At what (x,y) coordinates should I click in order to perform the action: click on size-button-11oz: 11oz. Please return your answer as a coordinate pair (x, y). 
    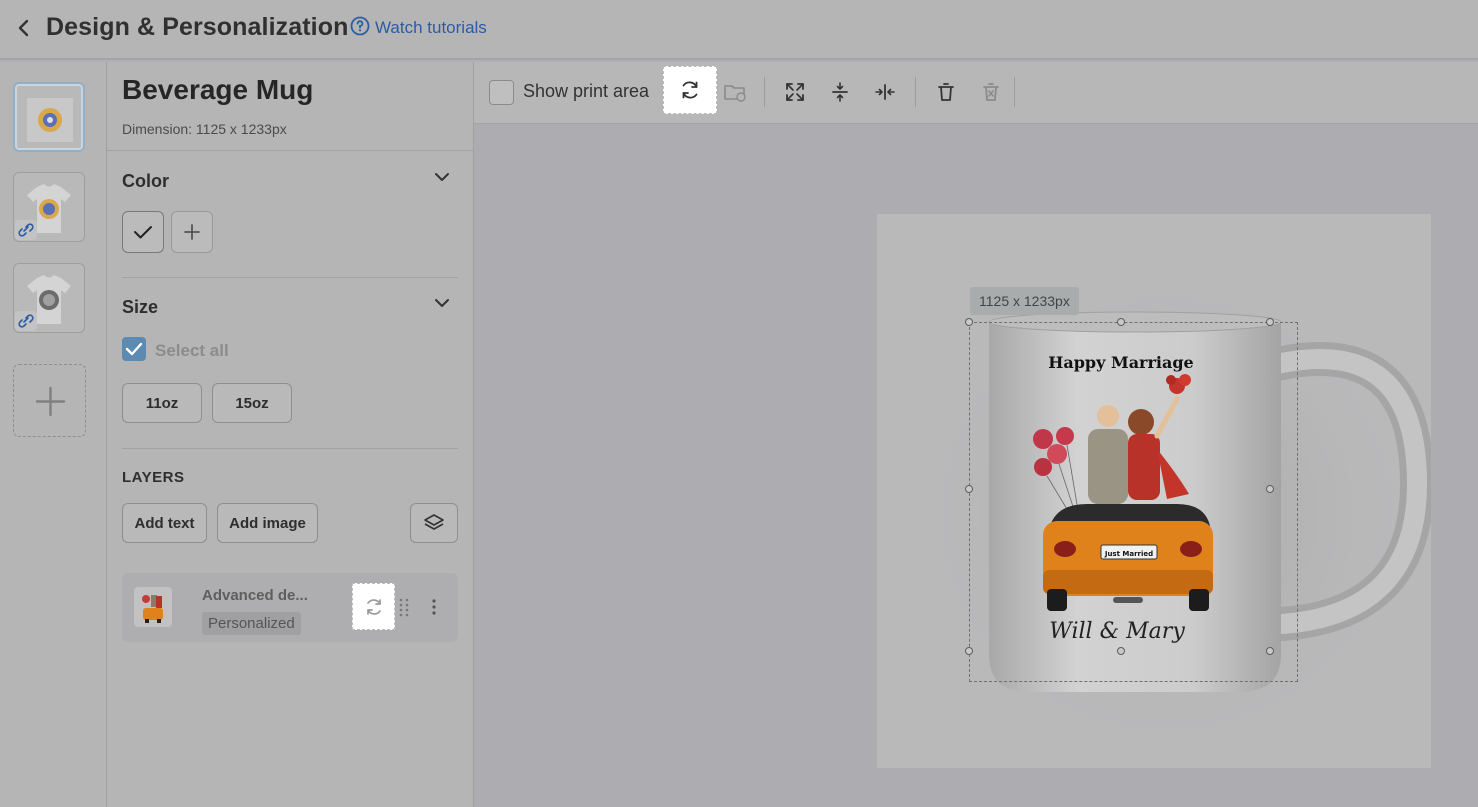
    Looking at the image, I should click on (162, 403).